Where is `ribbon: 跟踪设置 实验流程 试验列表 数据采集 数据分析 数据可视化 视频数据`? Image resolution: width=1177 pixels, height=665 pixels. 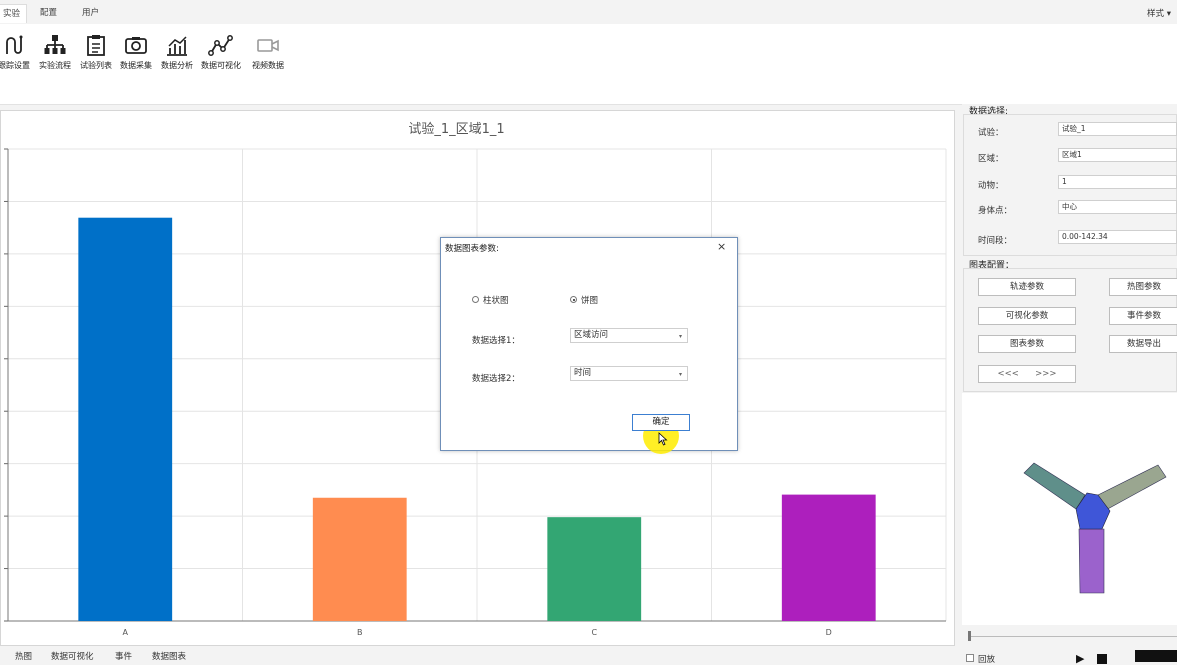 ribbon: 跟踪设置 实验流程 试验列表 数据采集 数据分析 数据可视化 视频数据 is located at coordinates (588, 64).